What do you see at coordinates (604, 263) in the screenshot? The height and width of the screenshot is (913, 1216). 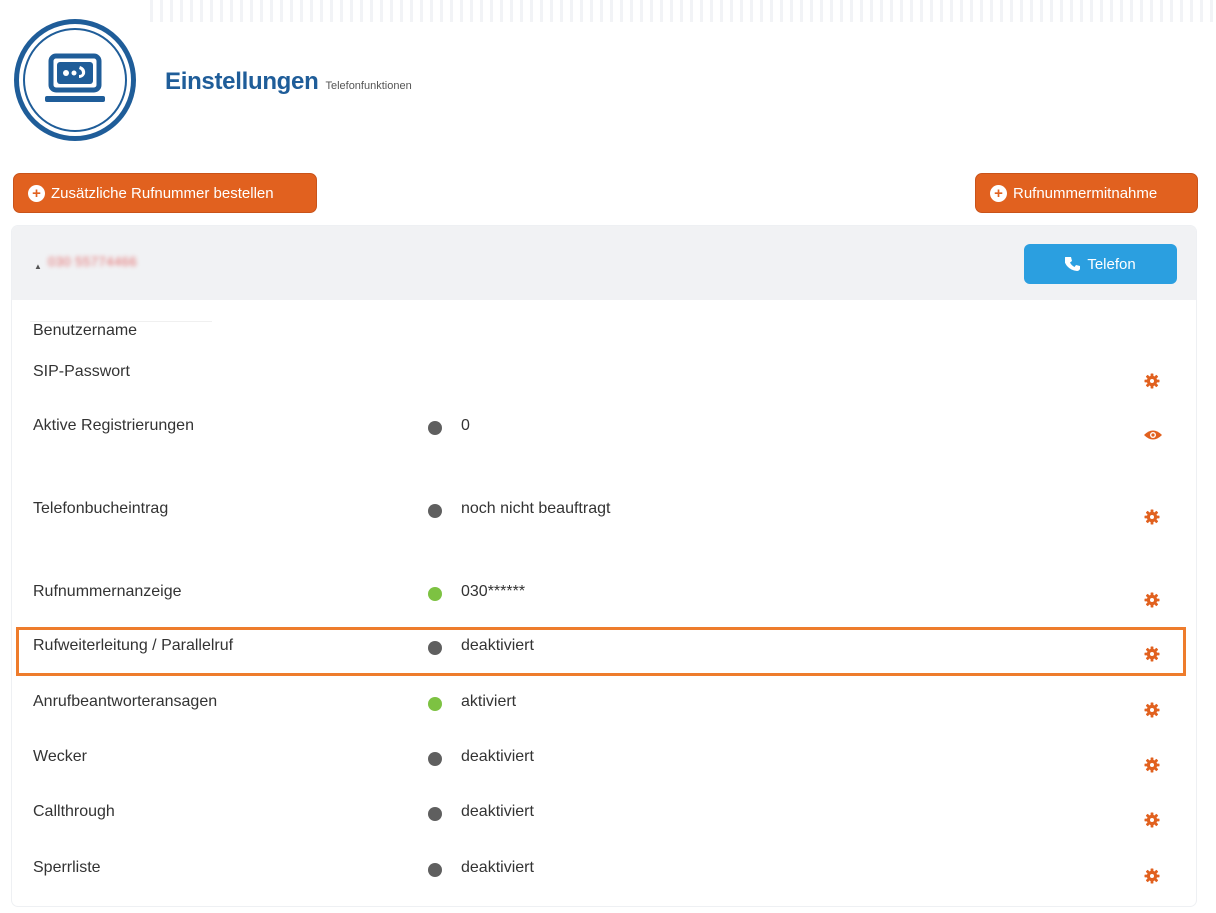 I see `panel-header: ▲ 030 55774466 Telefon` at bounding box center [604, 263].